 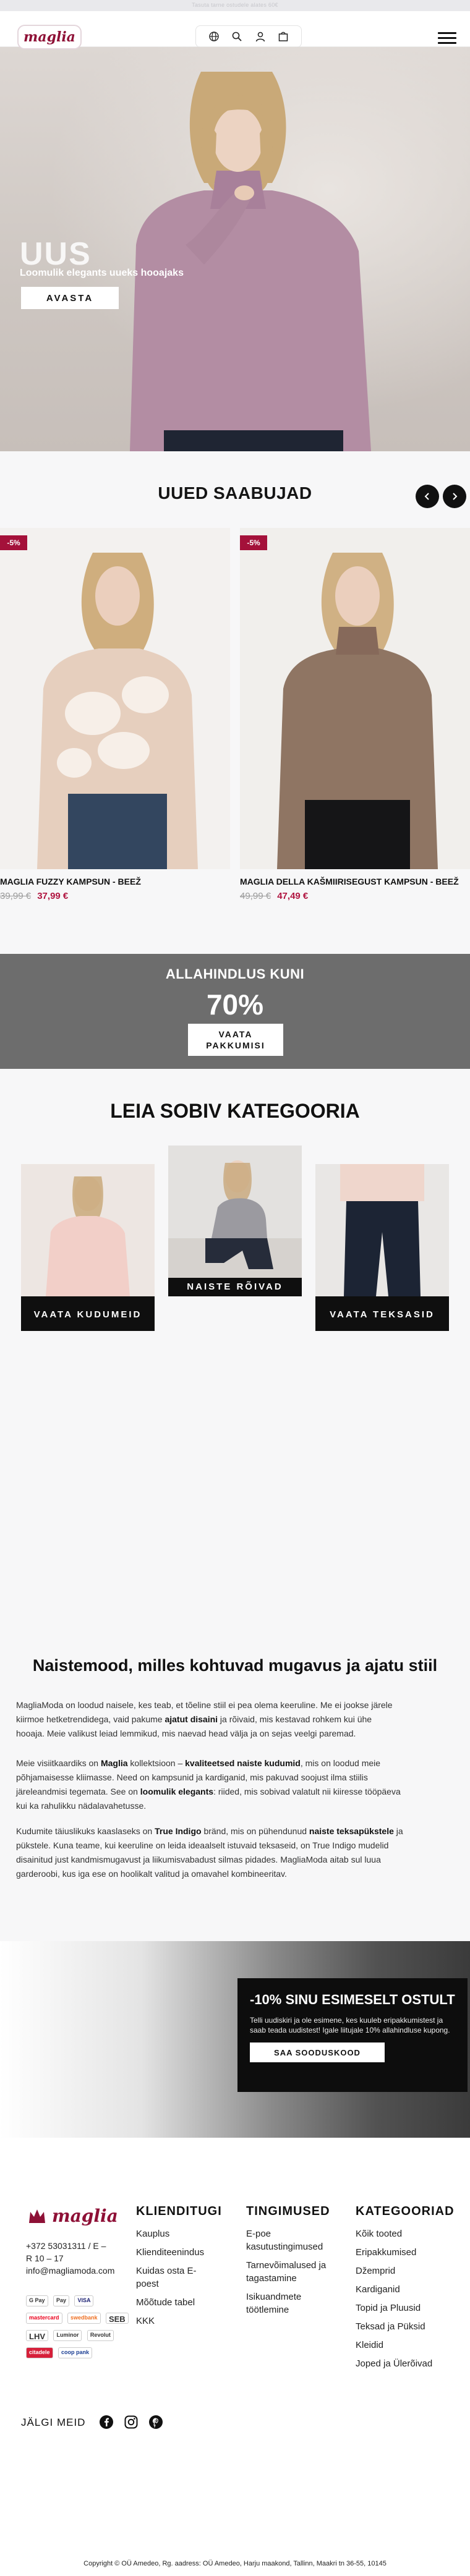 I want to click on footer-phone: +372 53031311 / E –, so click(x=70, y=2246).